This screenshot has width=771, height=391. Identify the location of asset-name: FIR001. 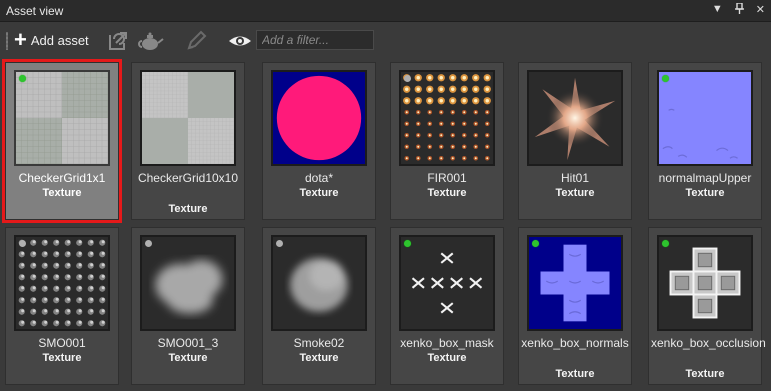
(447, 178).